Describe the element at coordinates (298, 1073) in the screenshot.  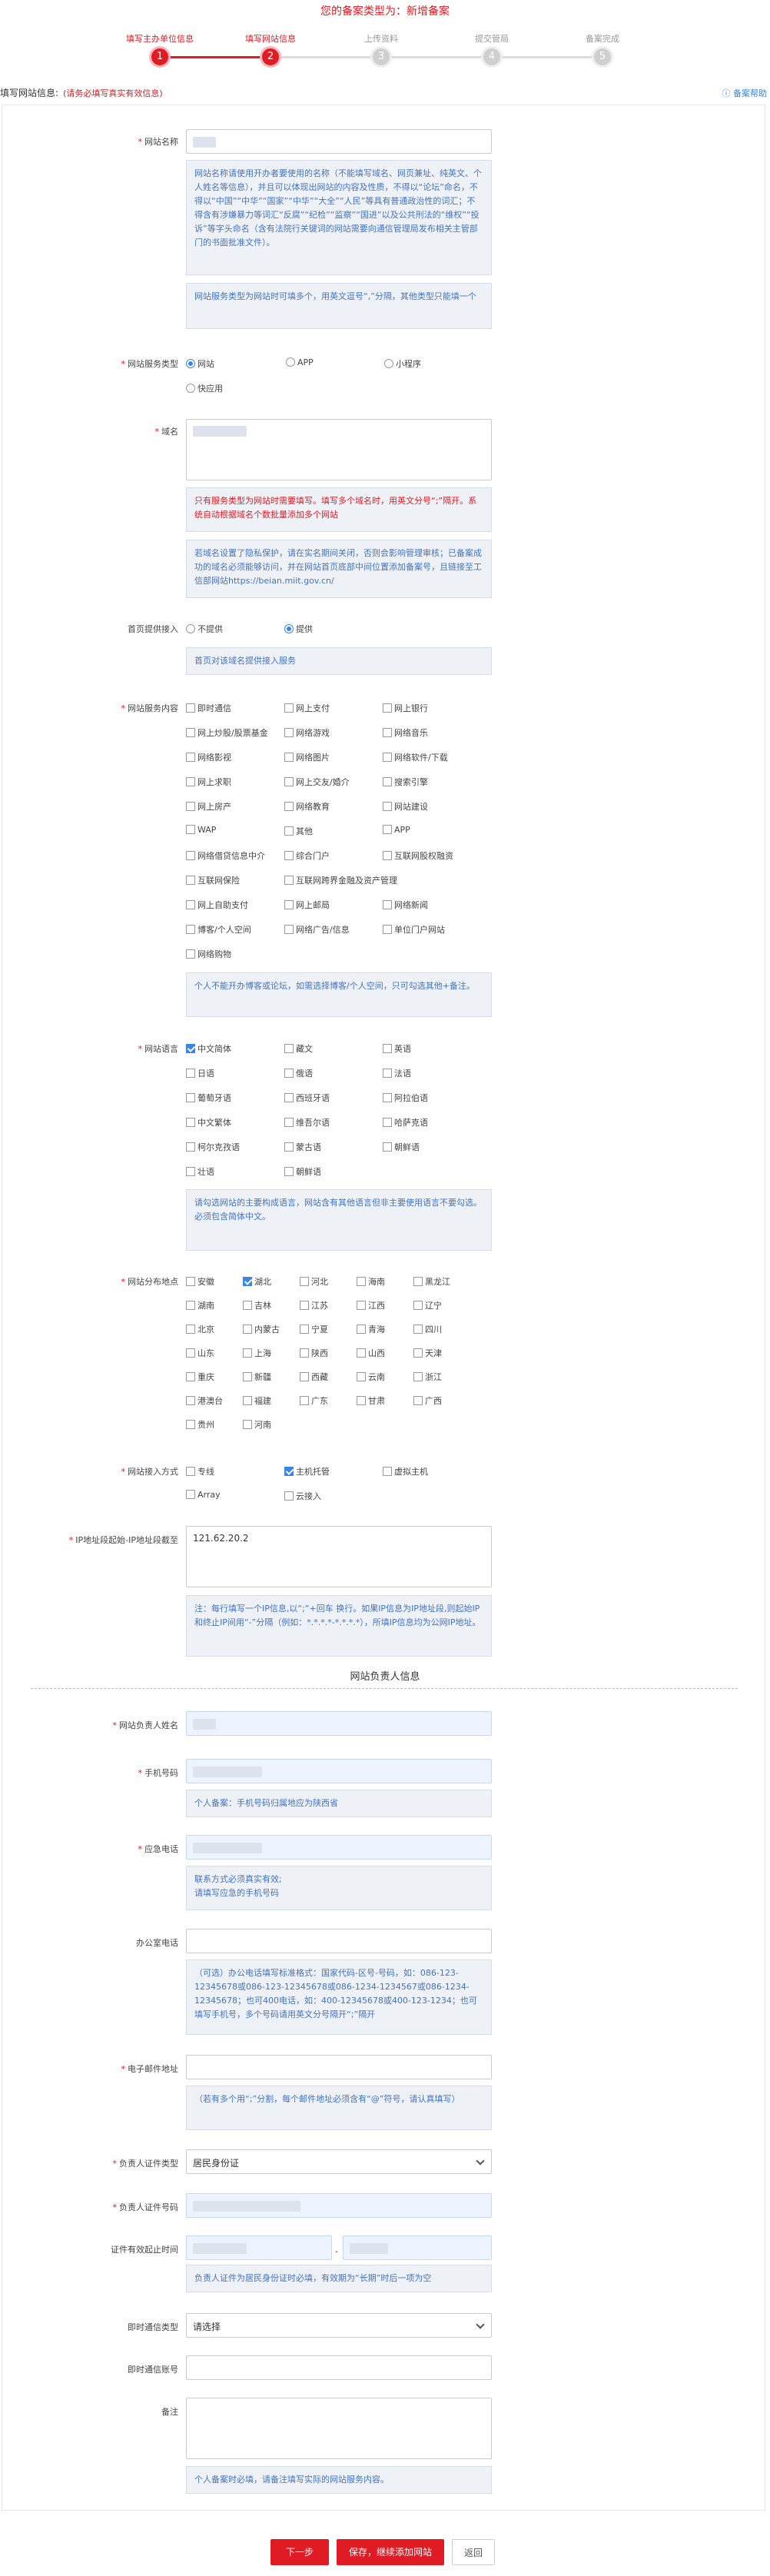
I see `language-option: 俄语` at that location.